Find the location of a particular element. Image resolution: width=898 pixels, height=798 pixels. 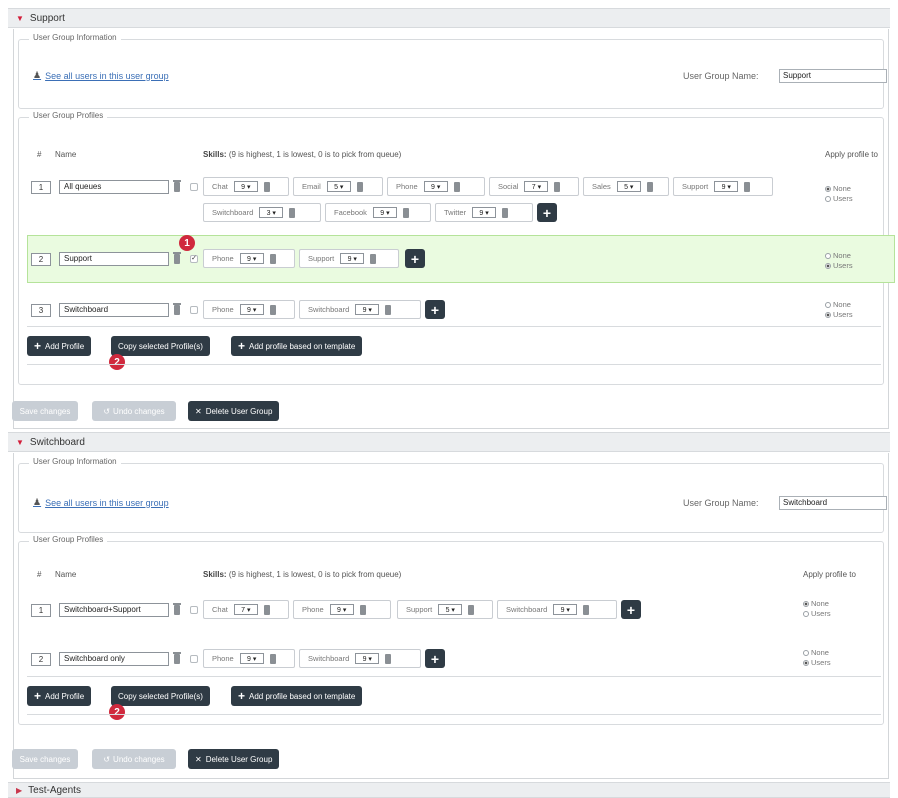

profile-name-input: Support is located at coordinates (114, 259).